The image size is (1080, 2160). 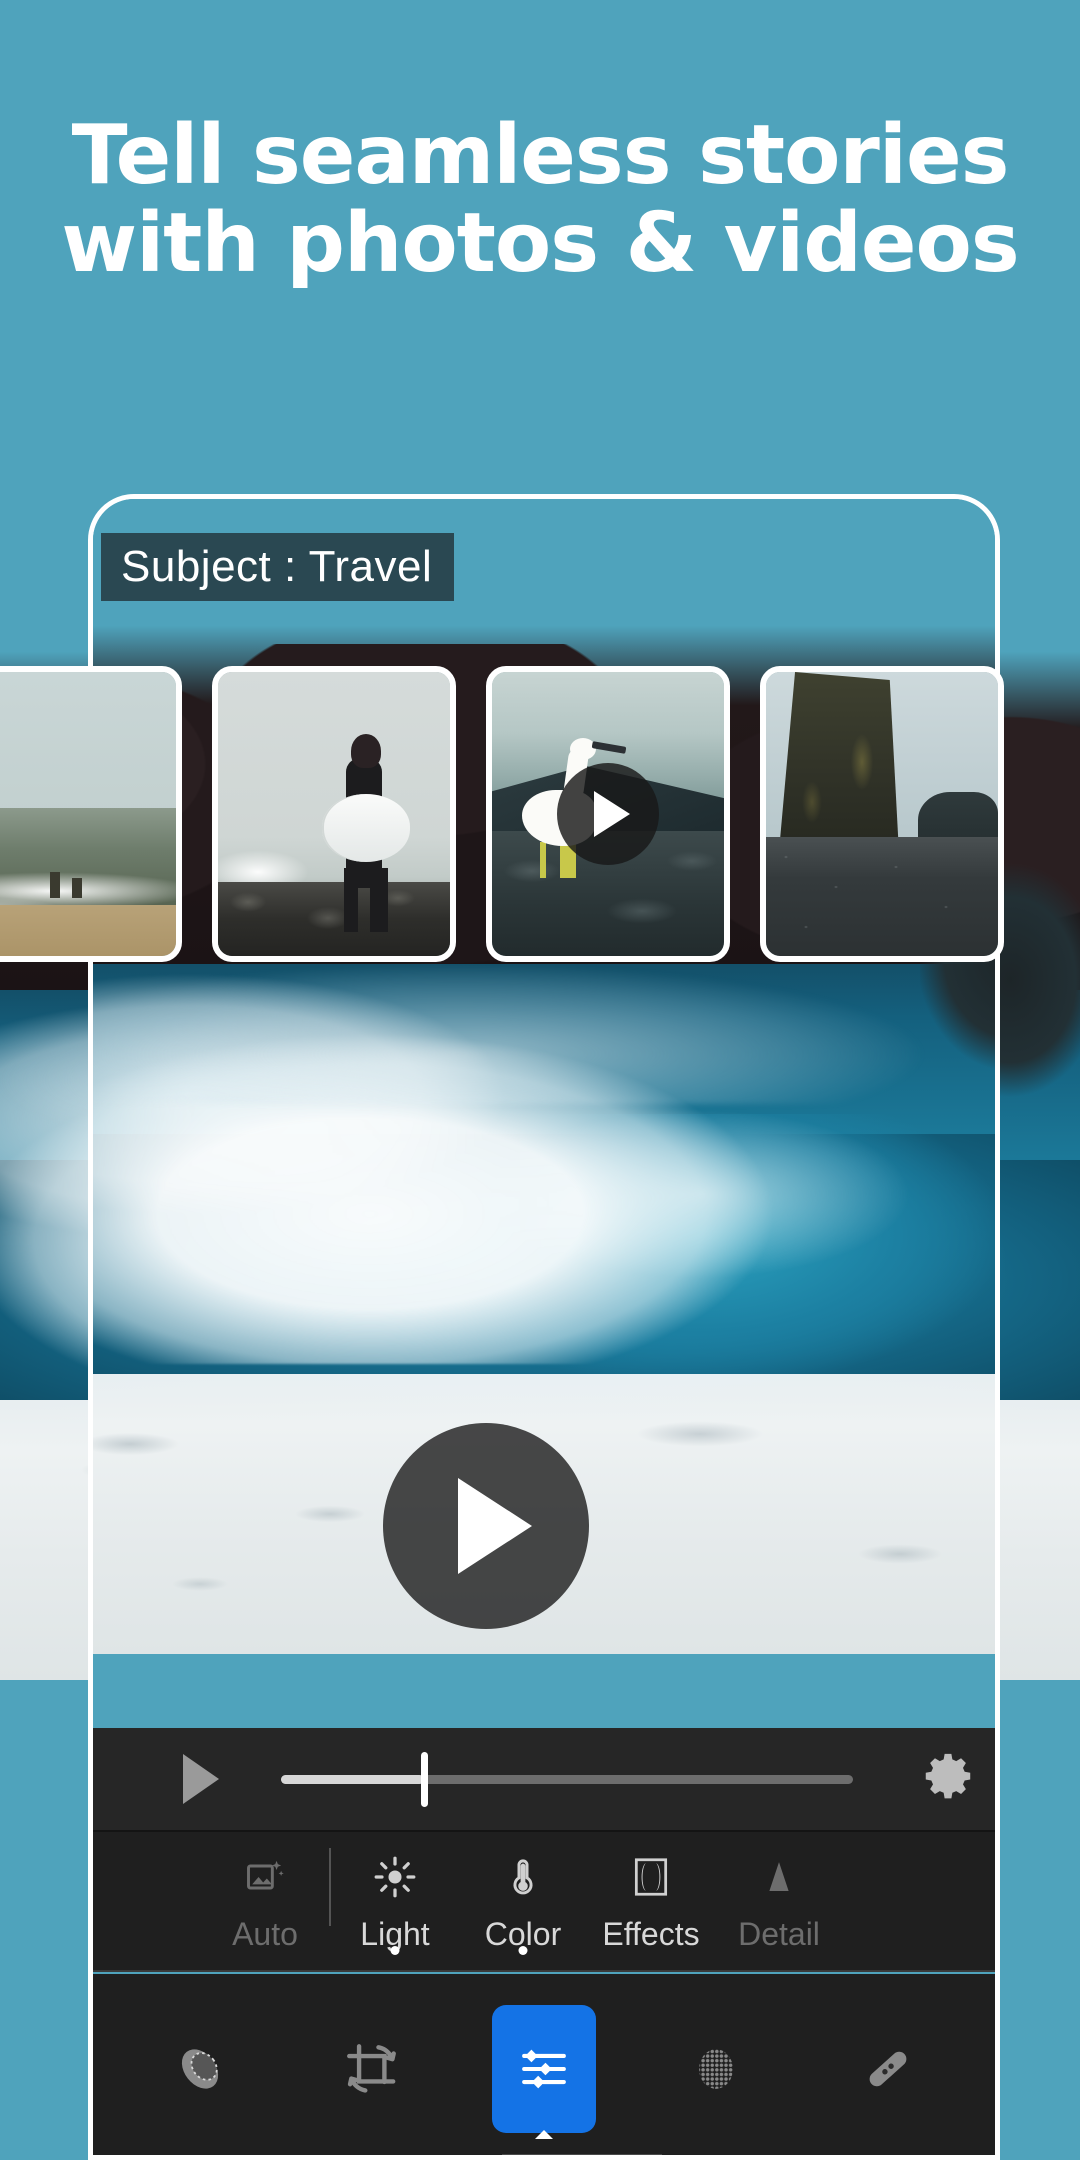 What do you see at coordinates (265, 1877) in the screenshot?
I see `auto-enhance-icon` at bounding box center [265, 1877].